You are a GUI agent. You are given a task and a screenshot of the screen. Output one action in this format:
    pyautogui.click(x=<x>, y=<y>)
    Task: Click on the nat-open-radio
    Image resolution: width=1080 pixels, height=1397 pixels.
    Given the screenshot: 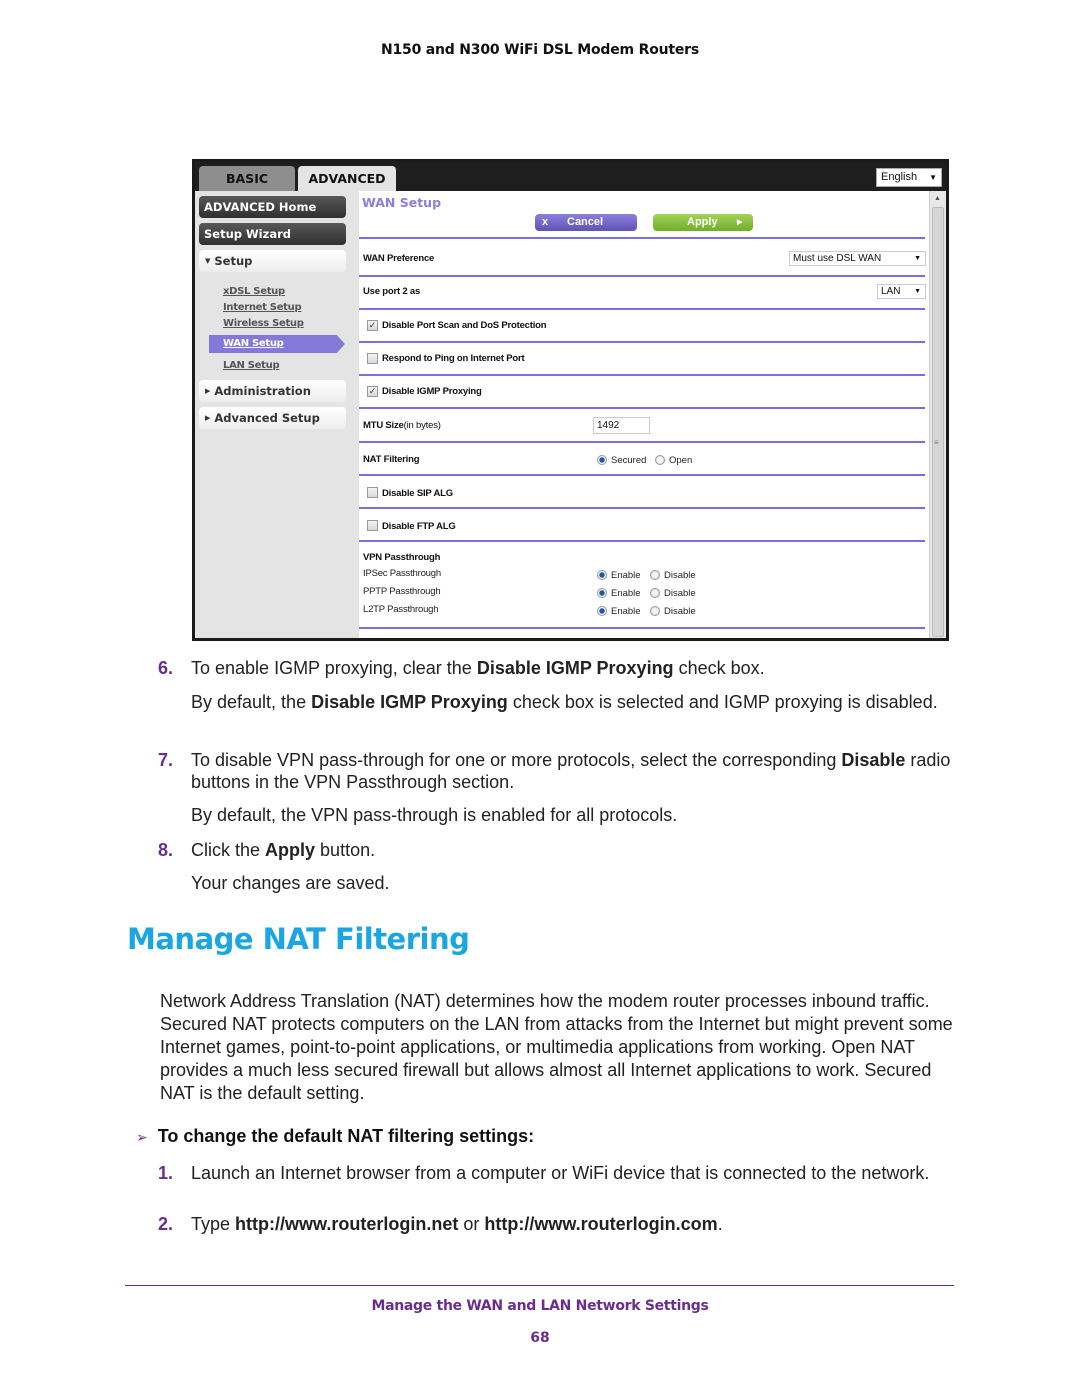 What is the action you would take?
    pyautogui.click(x=660, y=460)
    